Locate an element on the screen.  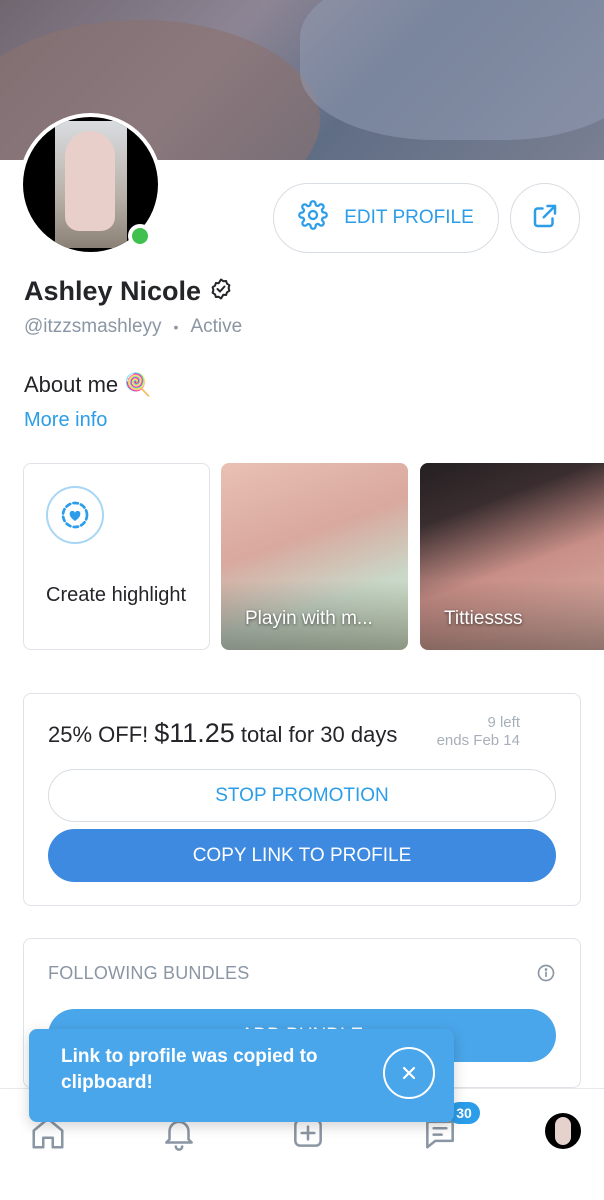
edit-profile-button: EDIT PROFILE is located at coordinates (386, 218).